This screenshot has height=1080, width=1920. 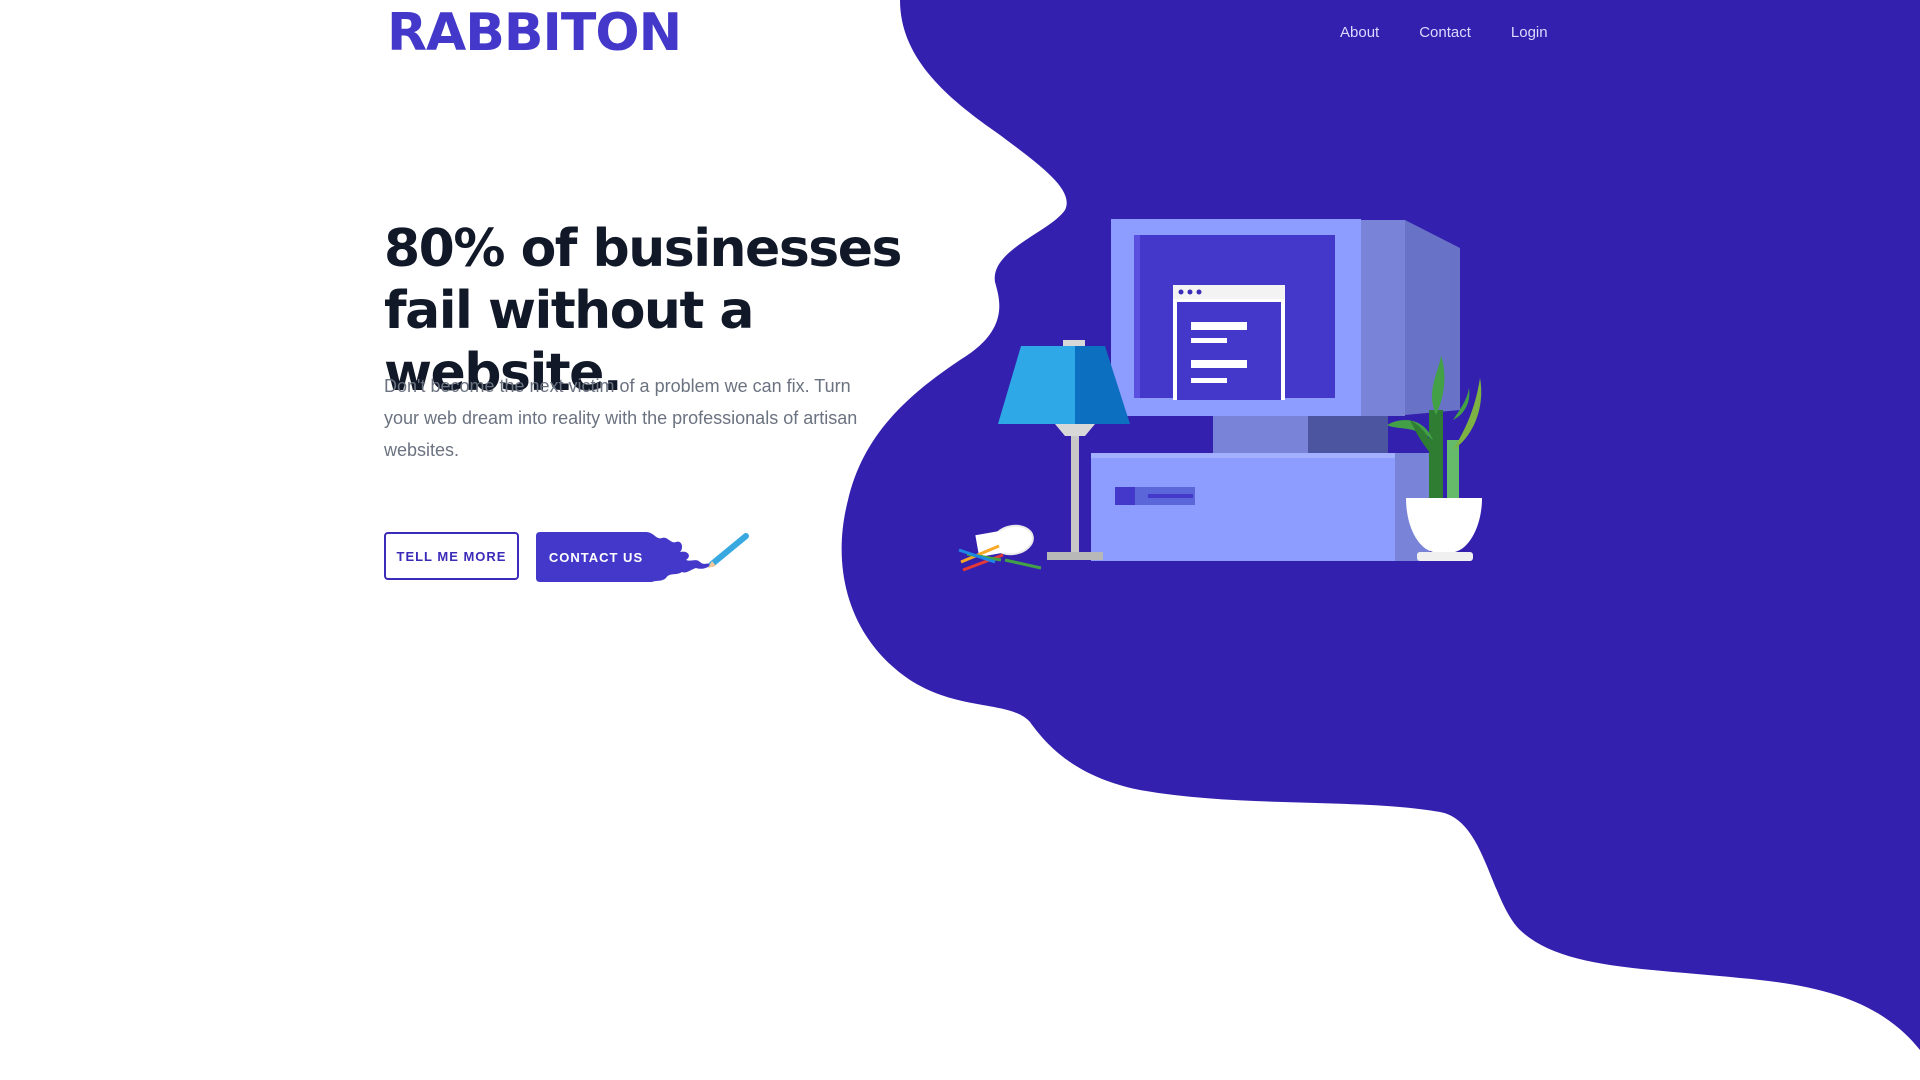 What do you see at coordinates (1529, 33) in the screenshot?
I see `nav-link-login: Login` at bounding box center [1529, 33].